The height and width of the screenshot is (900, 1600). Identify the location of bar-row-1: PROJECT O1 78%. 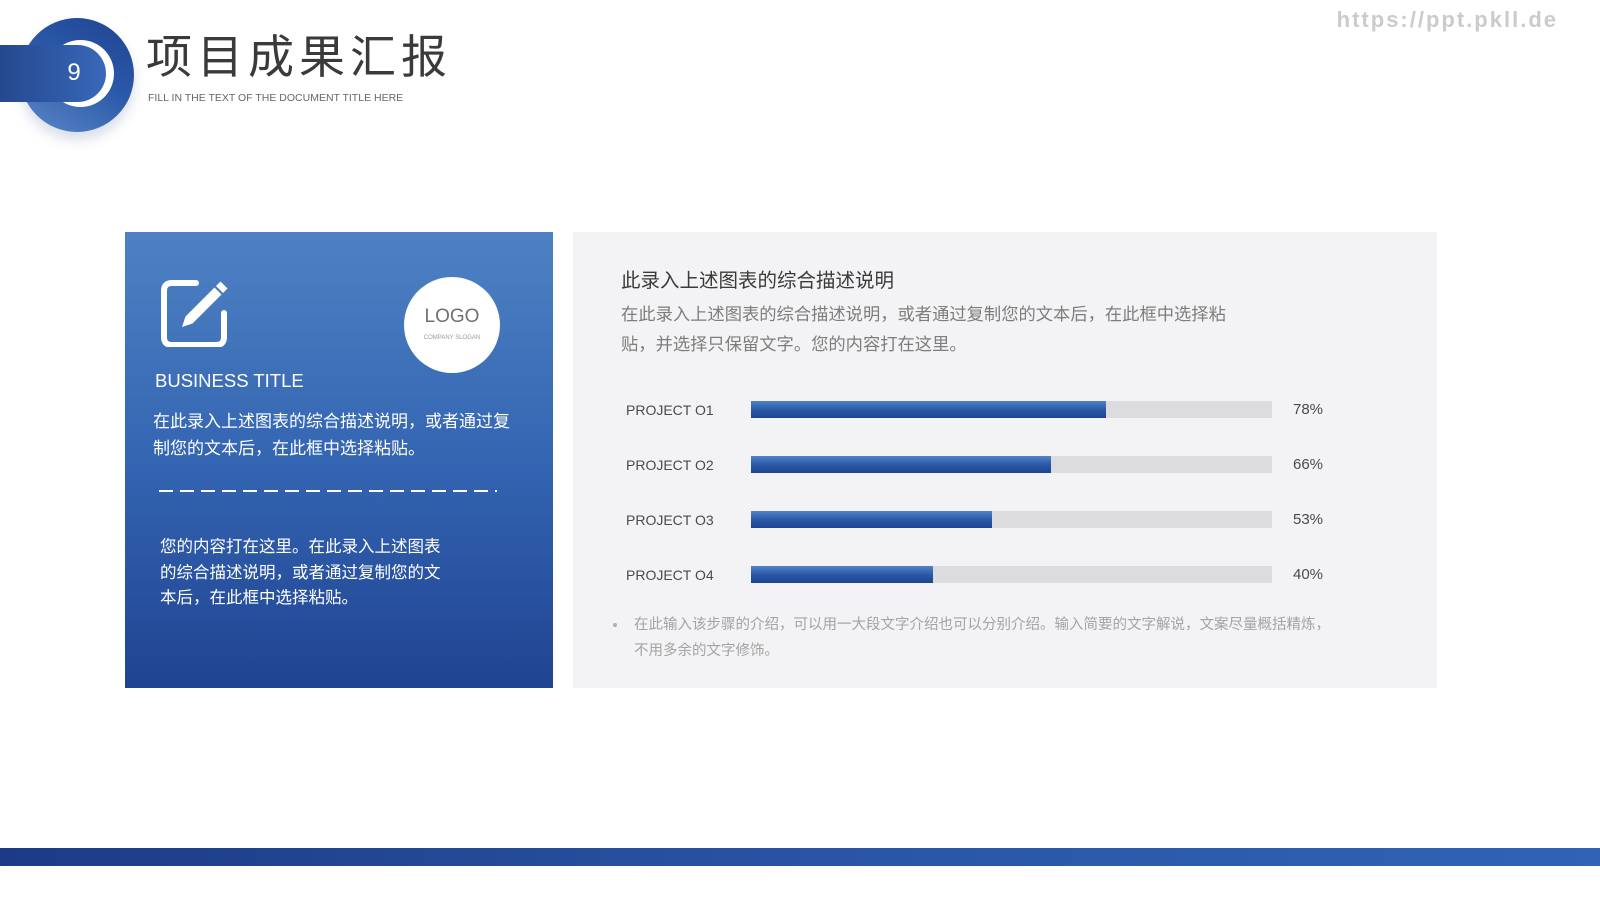
(986, 409).